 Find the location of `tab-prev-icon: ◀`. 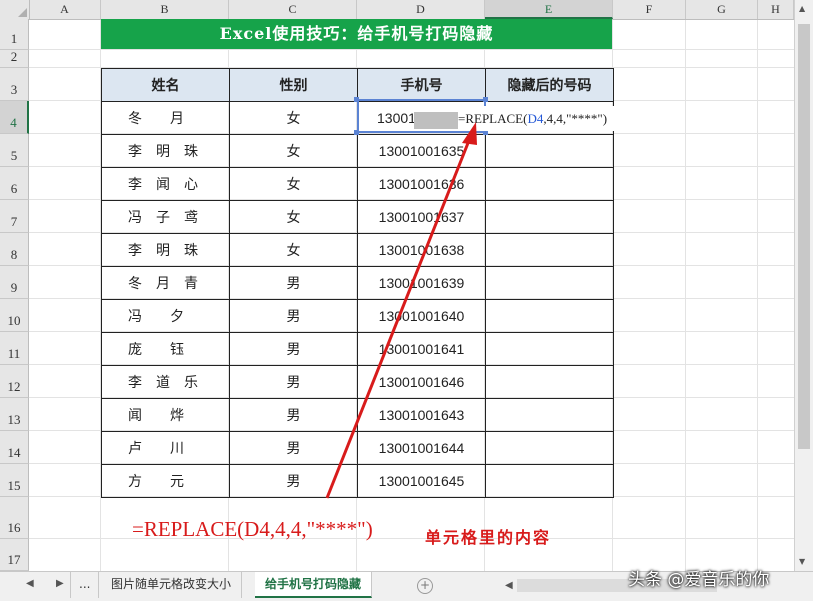

tab-prev-icon: ◀ is located at coordinates (30, 583).